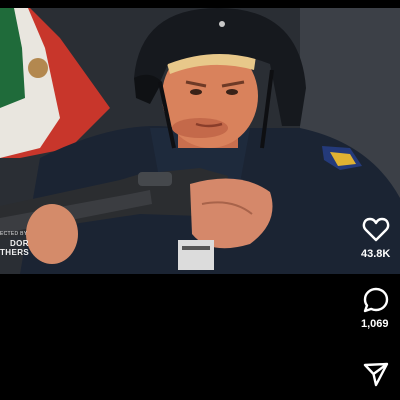  I want to click on credit-caption: ECTED BY, so click(14, 234).